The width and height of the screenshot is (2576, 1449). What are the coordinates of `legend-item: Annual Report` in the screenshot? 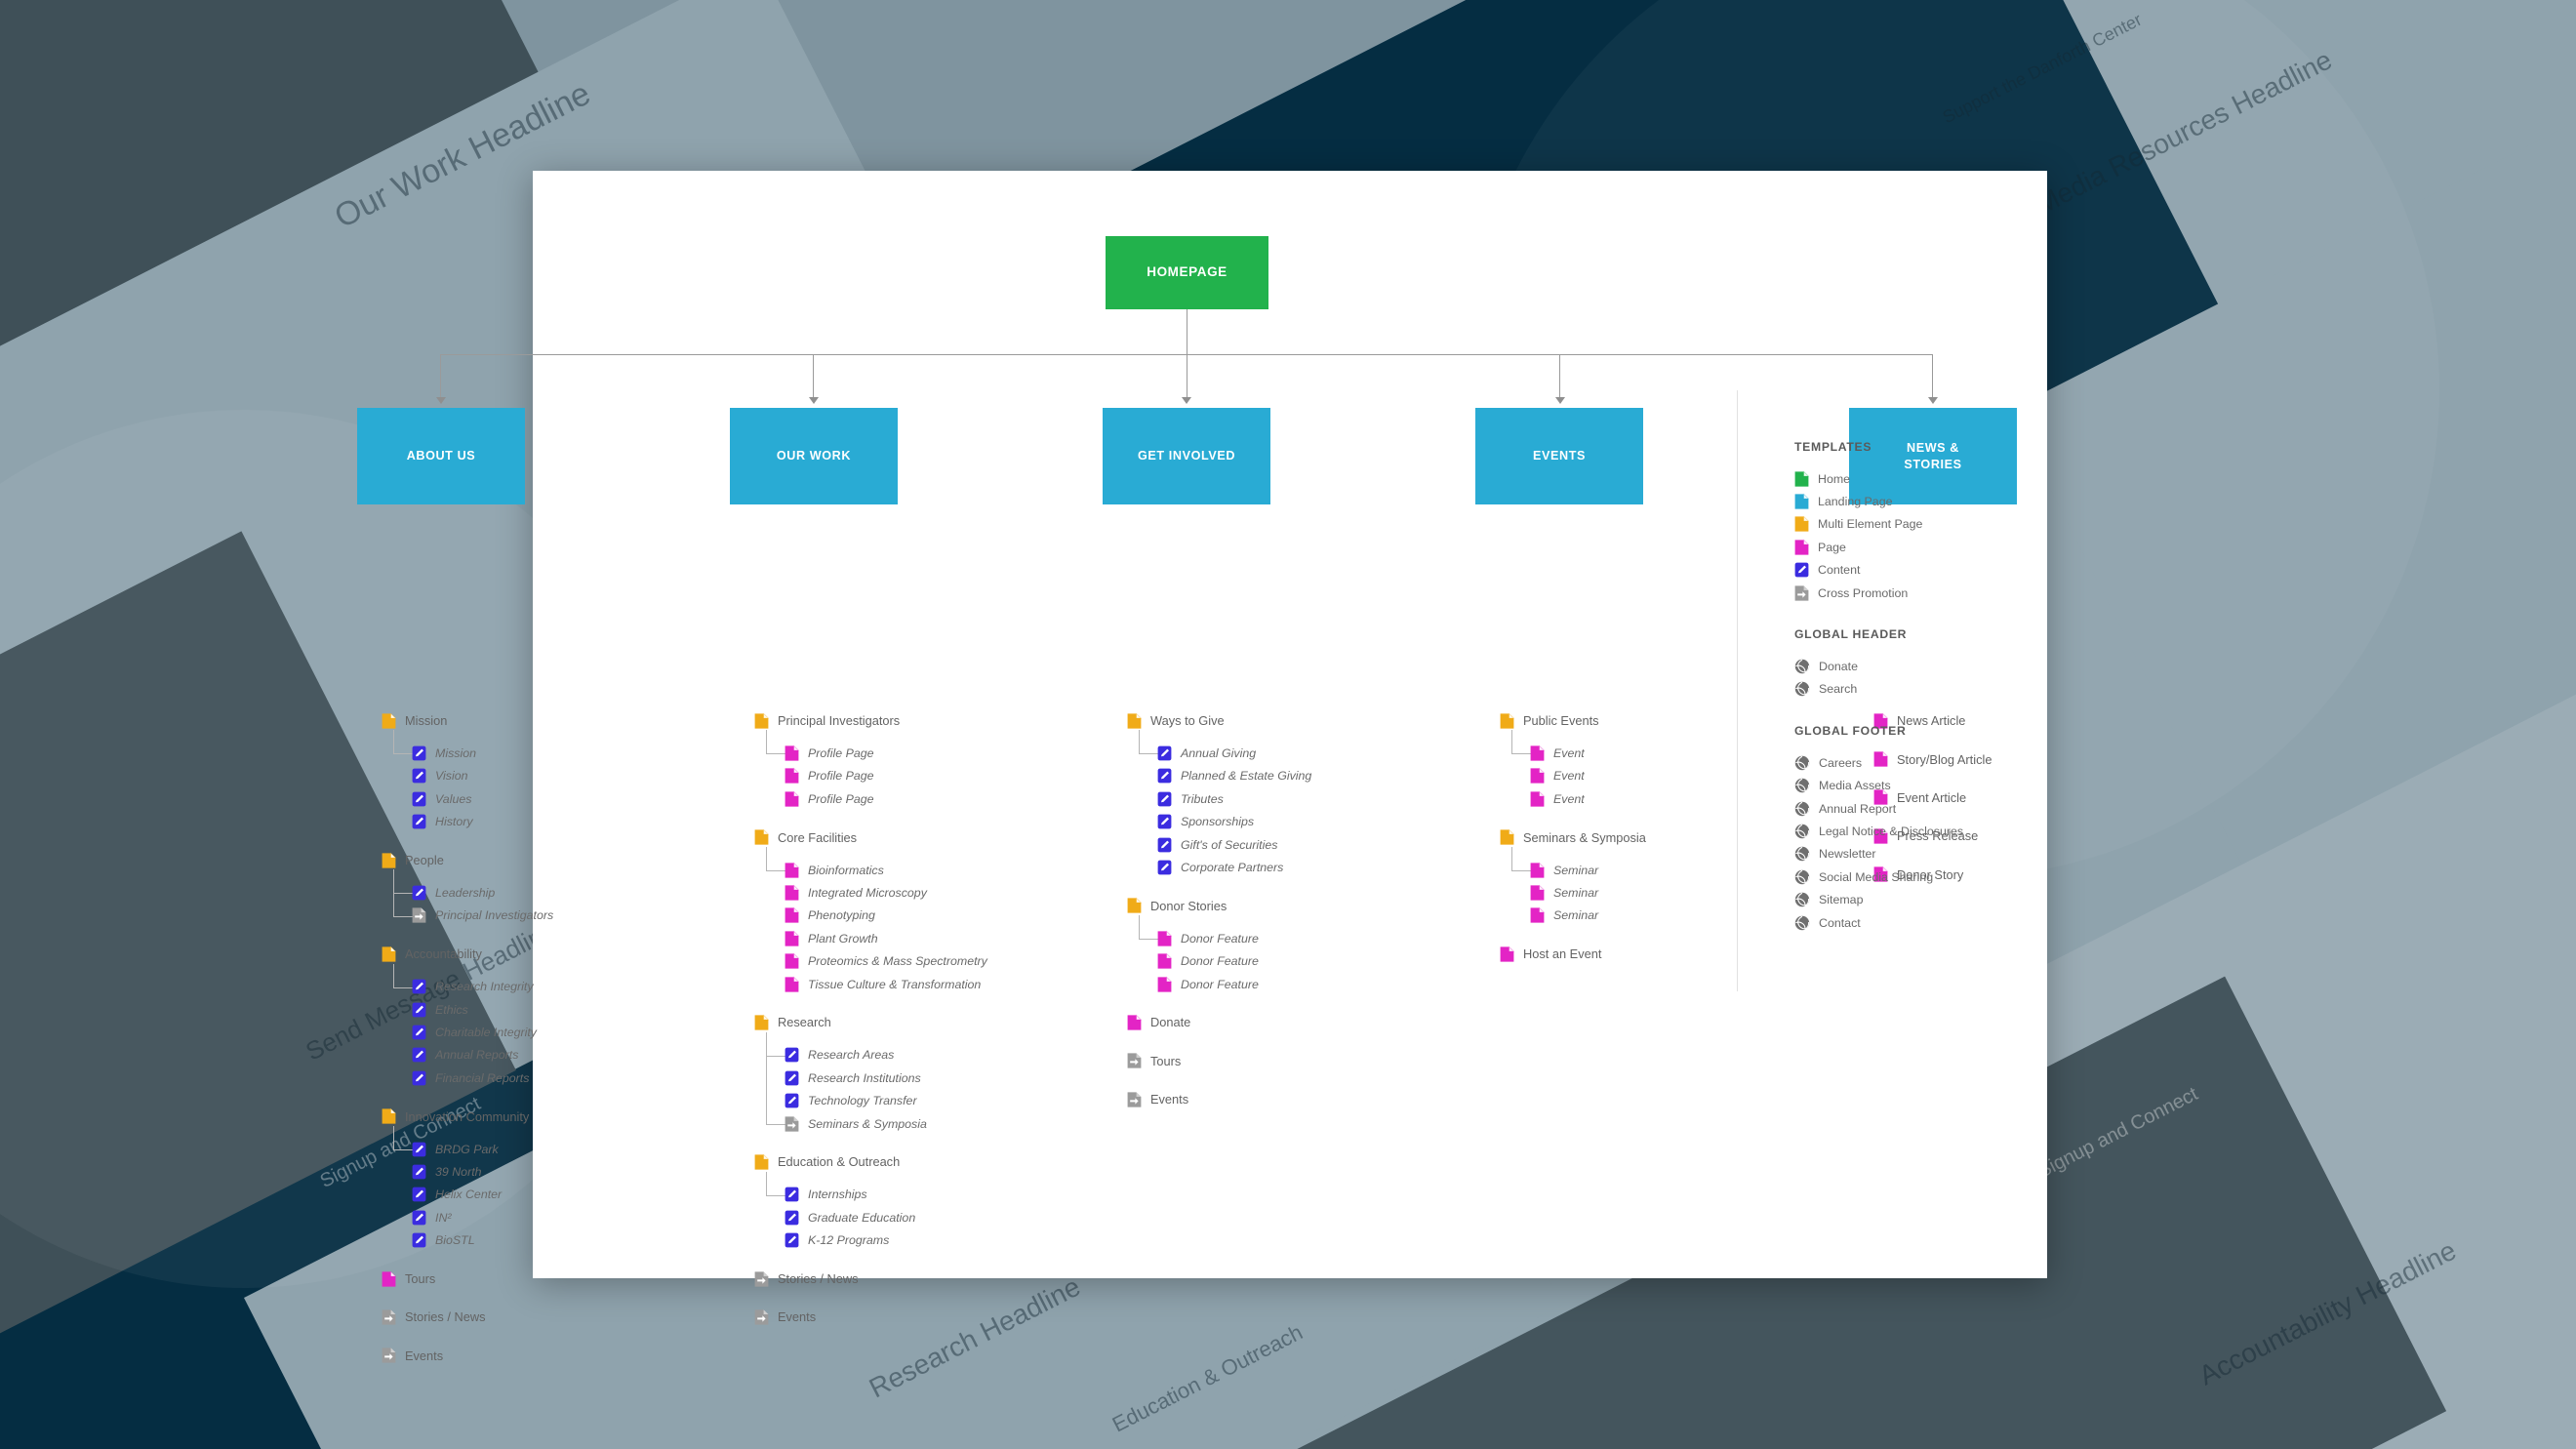 It's located at (1921, 808).